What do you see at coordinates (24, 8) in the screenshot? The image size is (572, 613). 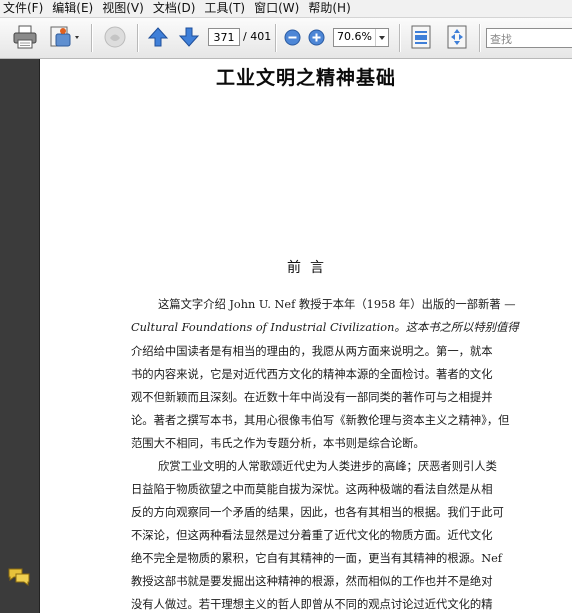 I see `menu-file: 文件(F)` at bounding box center [24, 8].